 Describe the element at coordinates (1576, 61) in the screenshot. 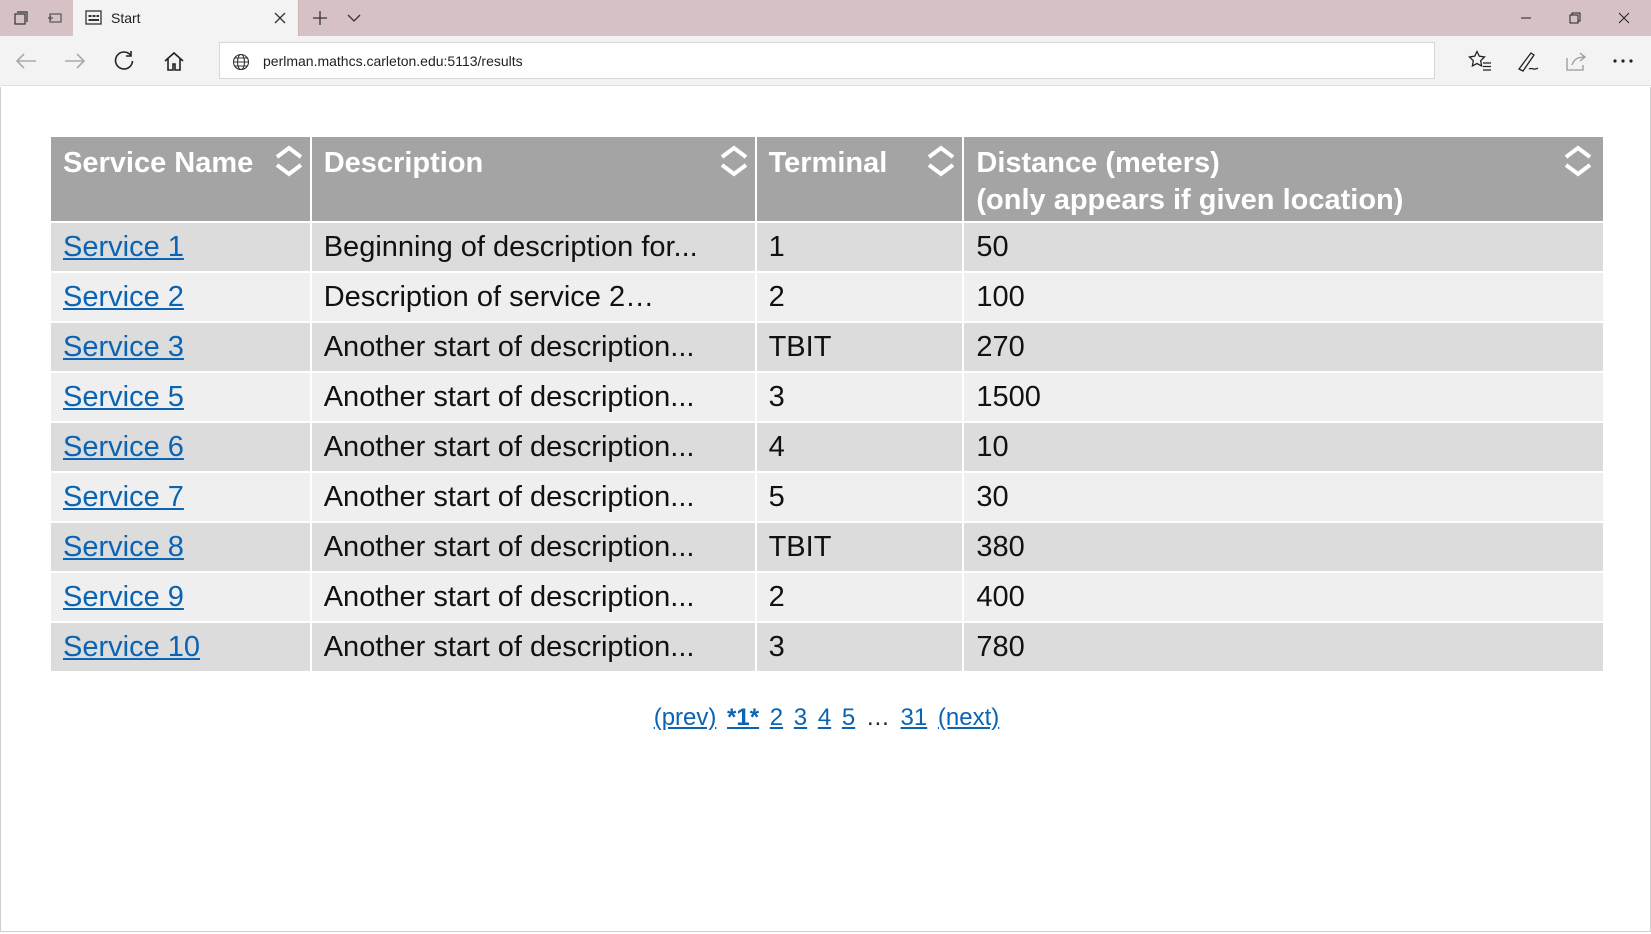

I see `share-icon` at that location.